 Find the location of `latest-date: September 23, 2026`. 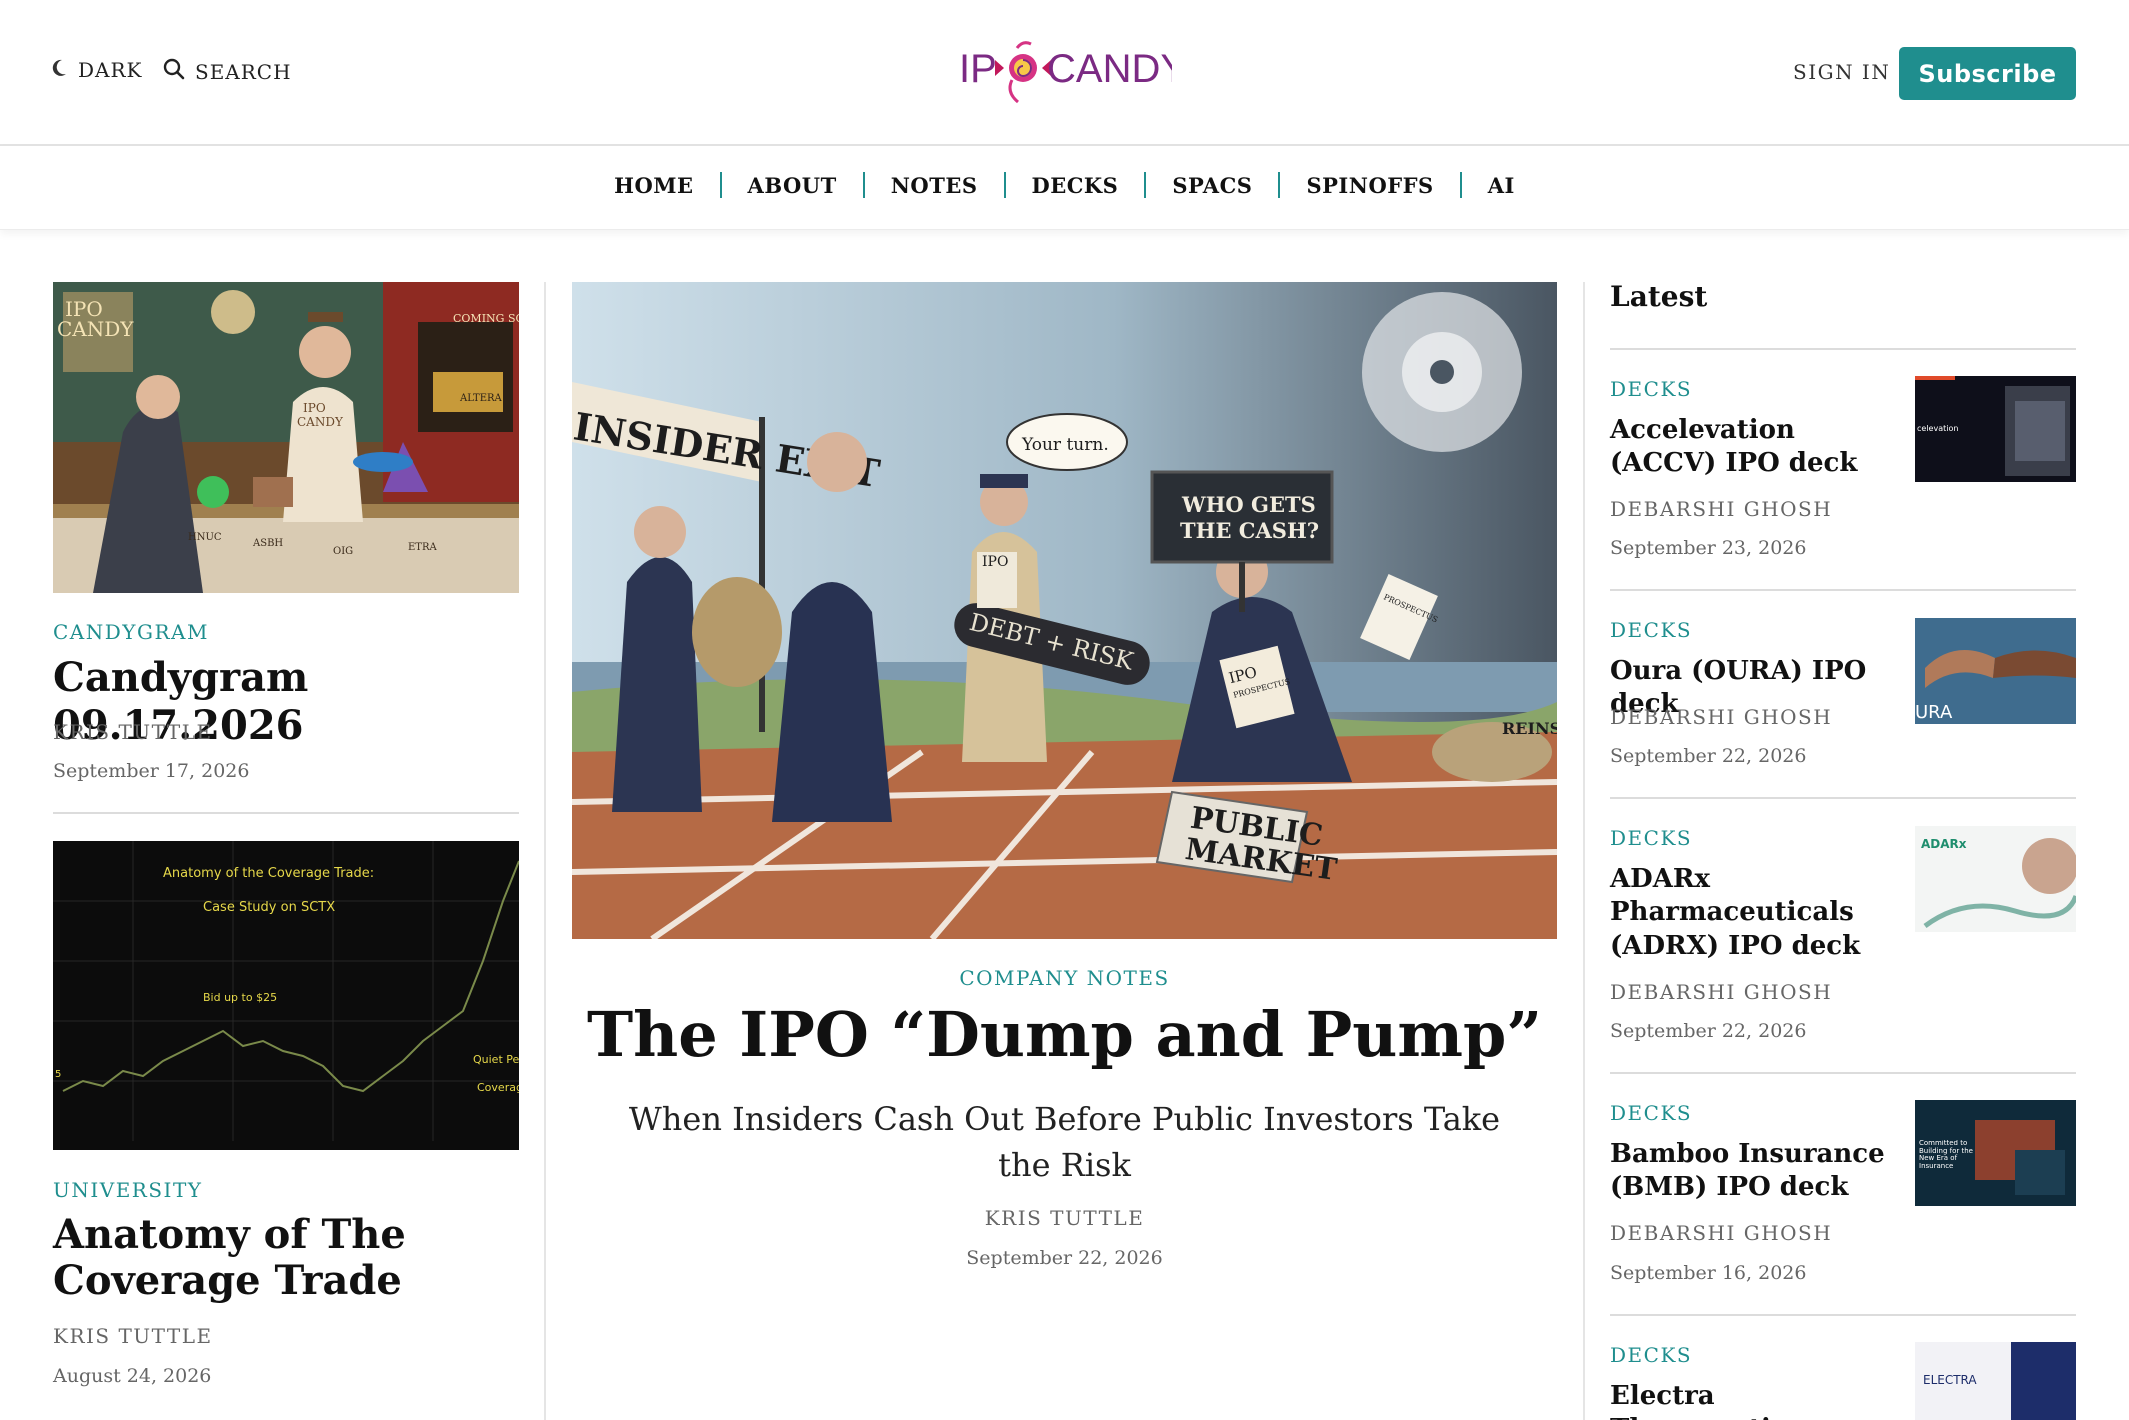

latest-date: September 23, 2026 is located at coordinates (1708, 548).